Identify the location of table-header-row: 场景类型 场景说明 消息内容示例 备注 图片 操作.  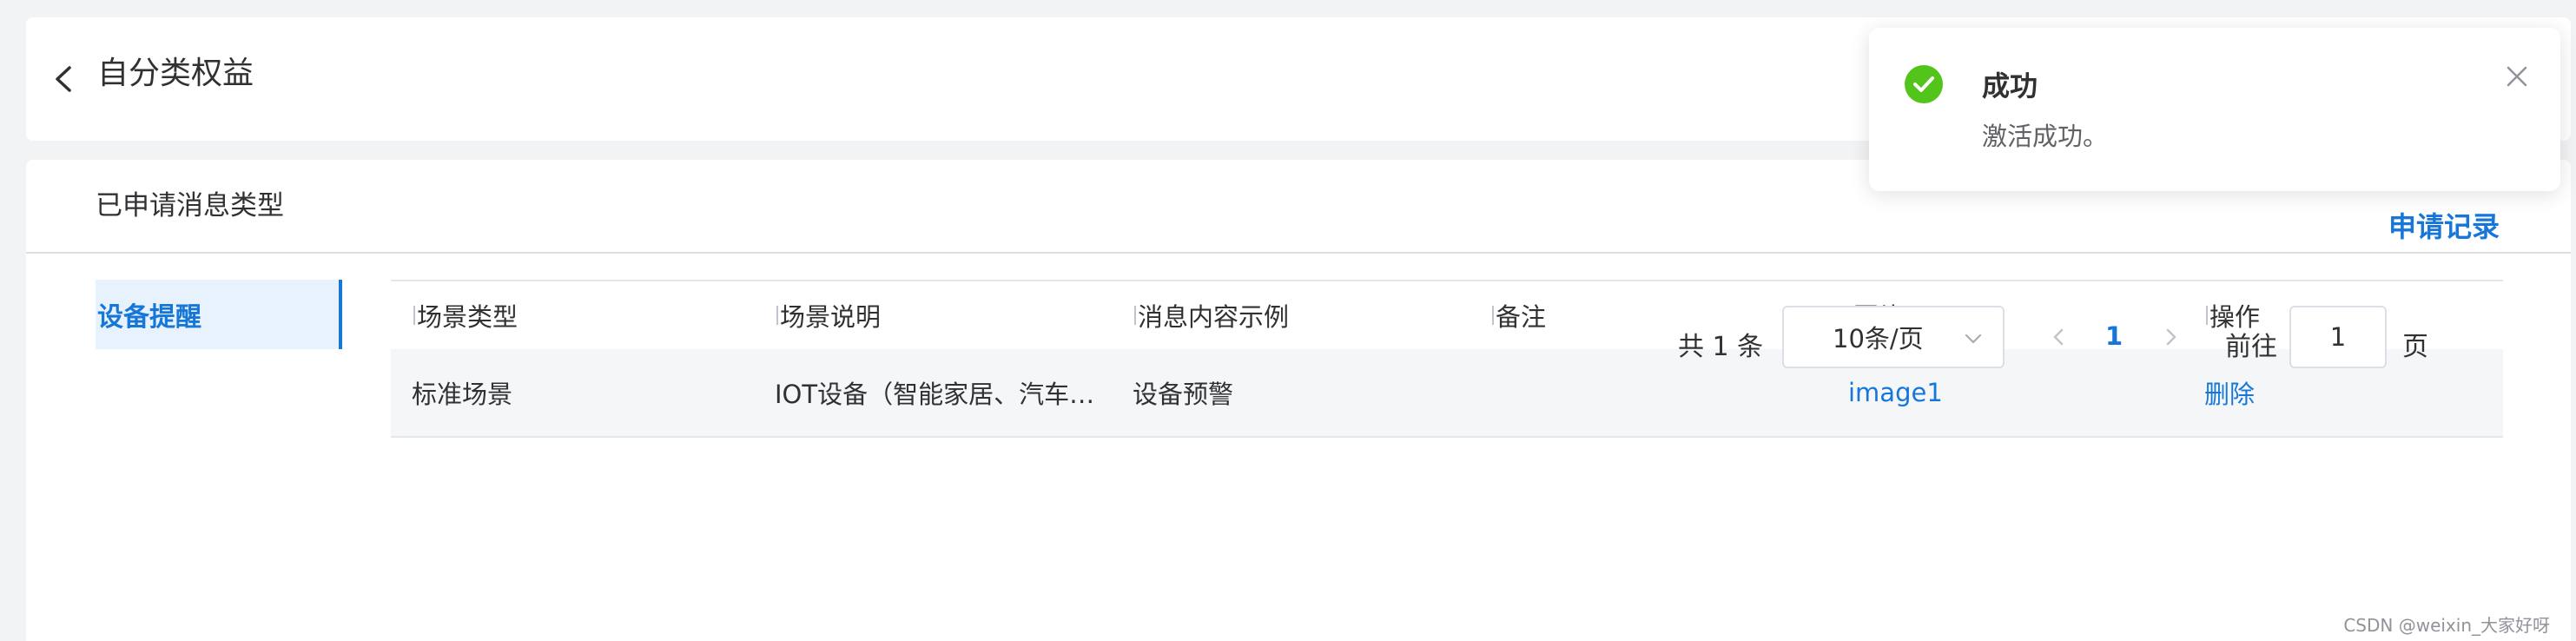
(1447, 315).